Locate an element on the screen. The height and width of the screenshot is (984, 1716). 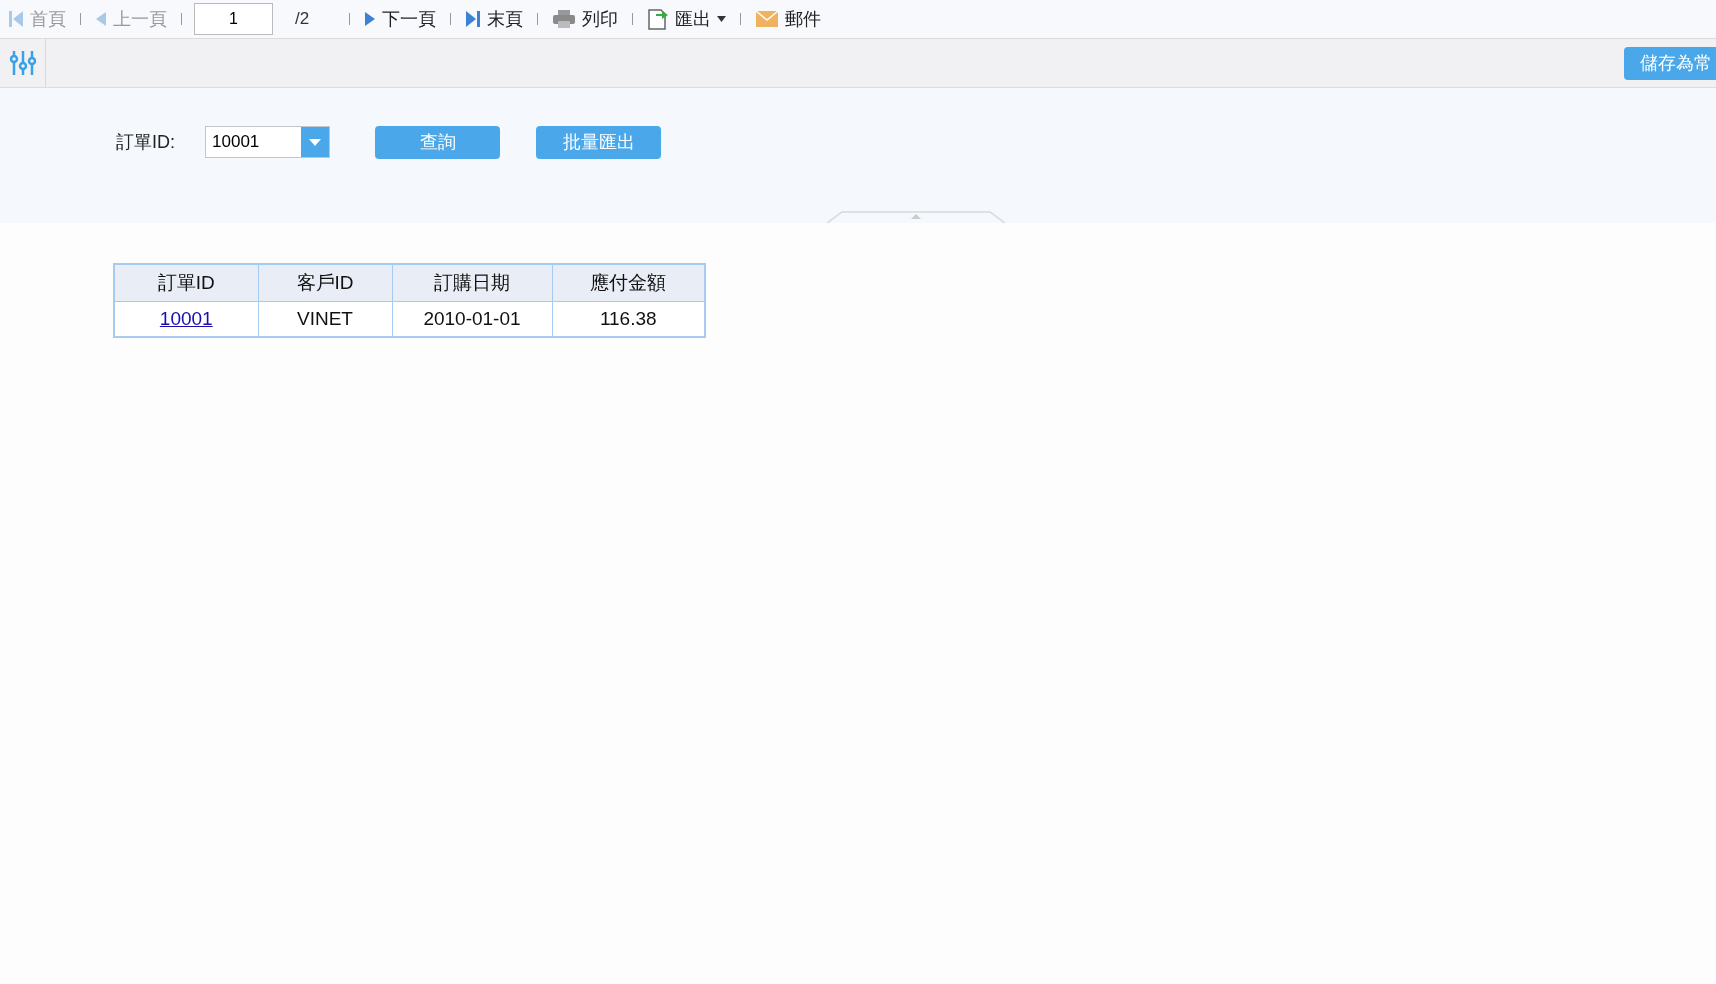
dropdown-button is located at coordinates (315, 142).